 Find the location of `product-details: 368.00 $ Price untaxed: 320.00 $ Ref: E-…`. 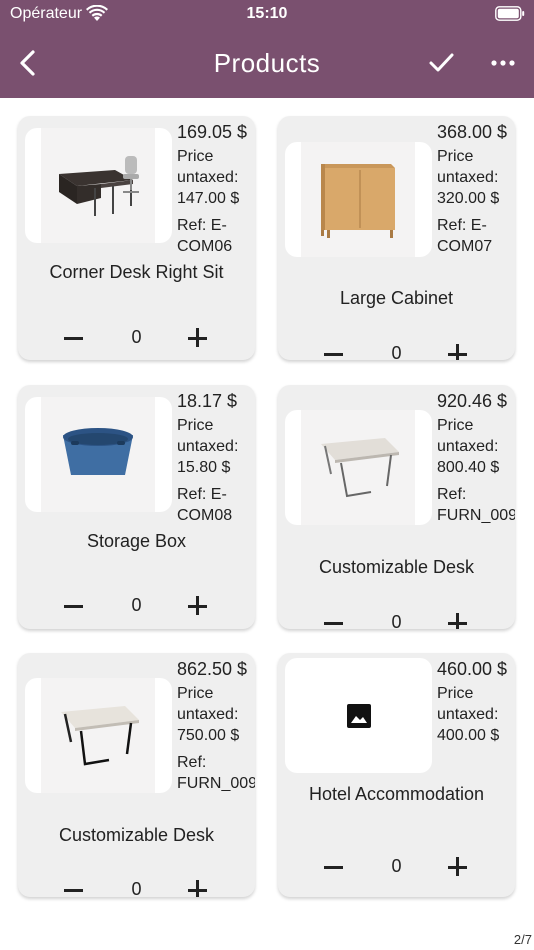

product-details: 368.00 $ Price untaxed: 320.00 $ Ref: E-… is located at coordinates (476, 188).